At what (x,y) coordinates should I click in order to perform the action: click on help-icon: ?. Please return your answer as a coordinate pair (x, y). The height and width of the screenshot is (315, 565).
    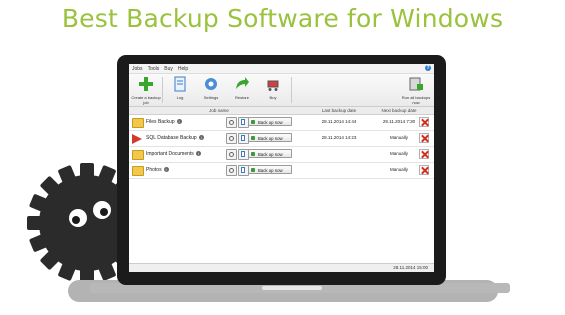
    Looking at the image, I should click on (428, 68).